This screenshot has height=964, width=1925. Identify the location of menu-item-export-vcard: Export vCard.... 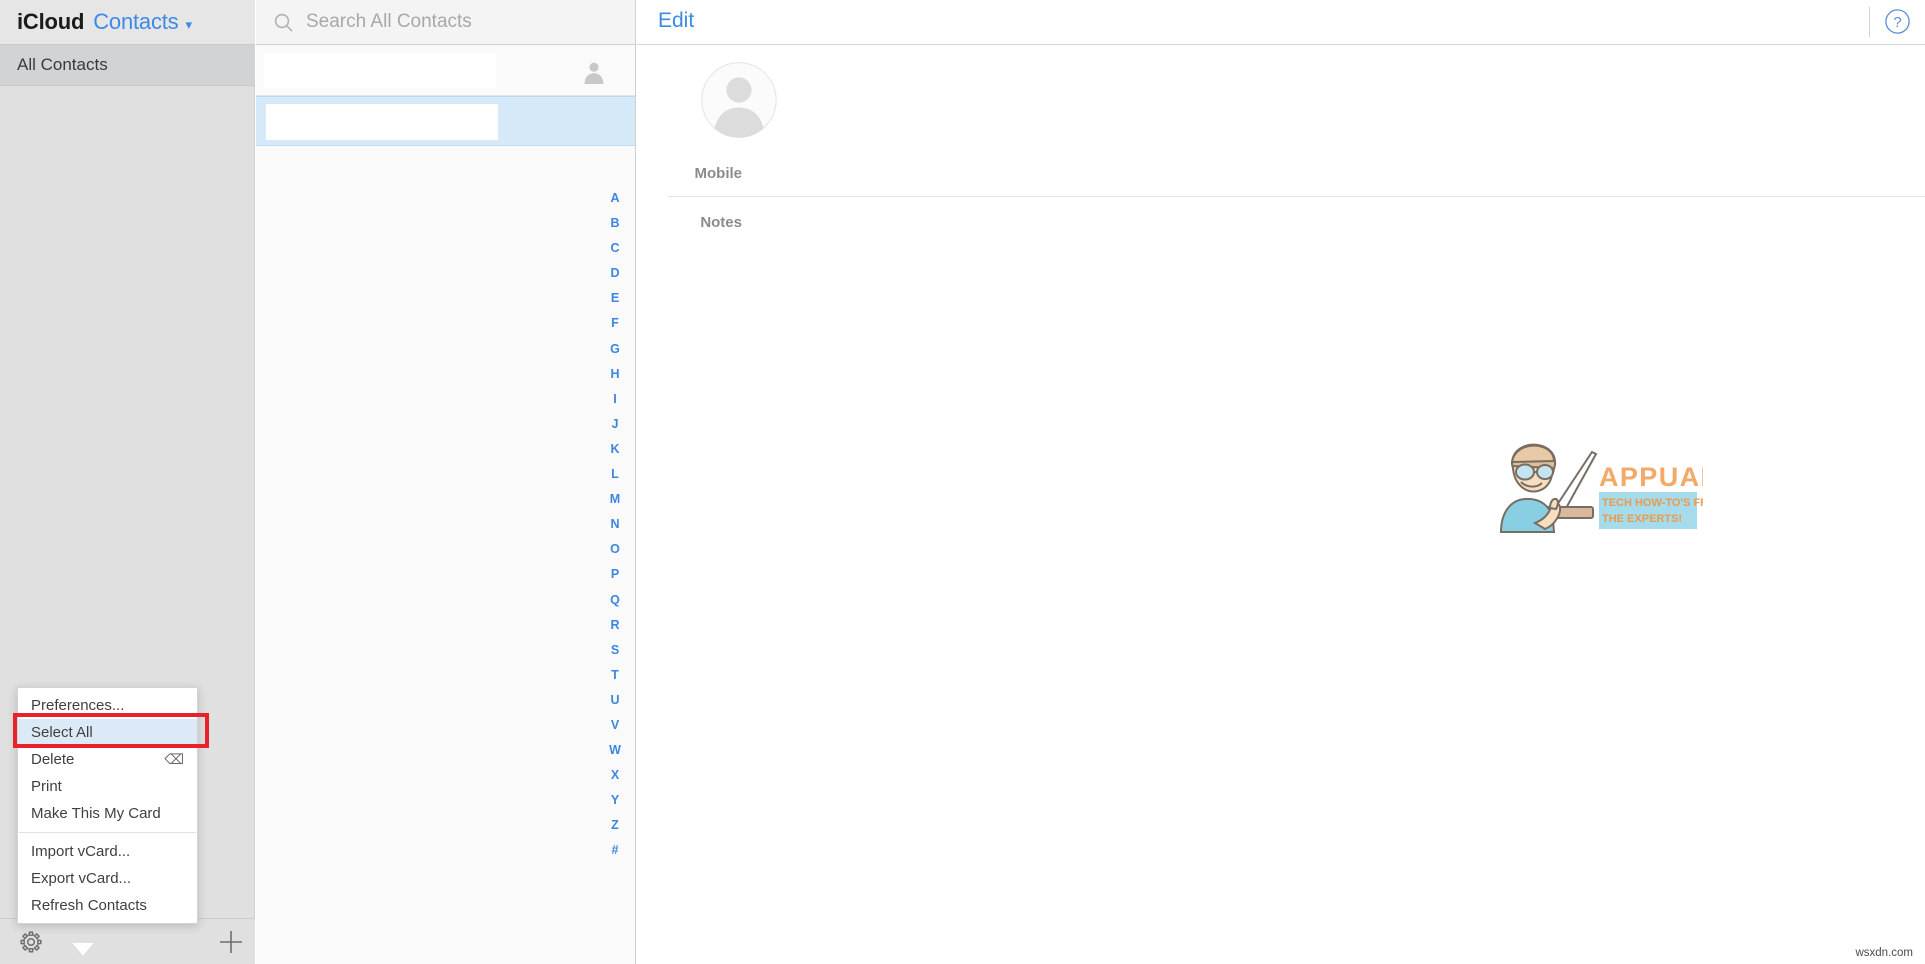
(107, 878).